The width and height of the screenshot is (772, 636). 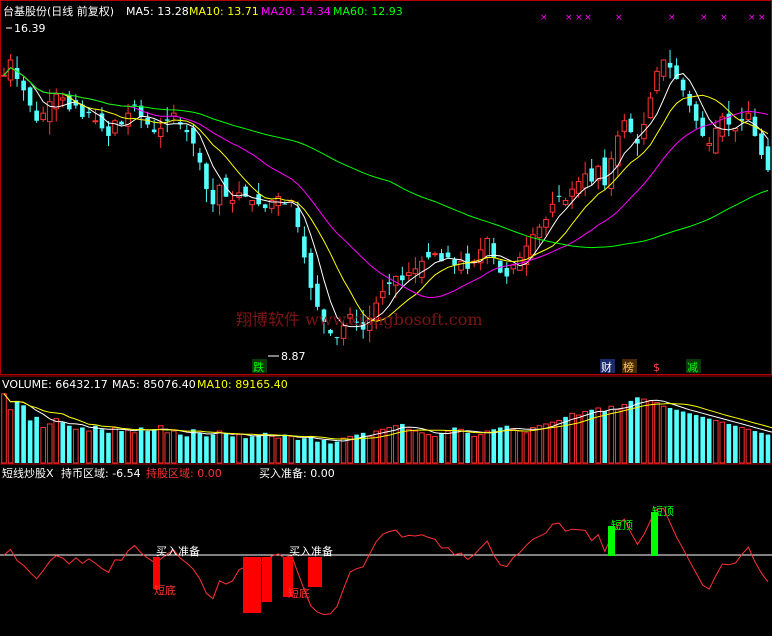 What do you see at coordinates (224, 11) in the screenshot?
I see `ma10-legend: MA10: 13.71` at bounding box center [224, 11].